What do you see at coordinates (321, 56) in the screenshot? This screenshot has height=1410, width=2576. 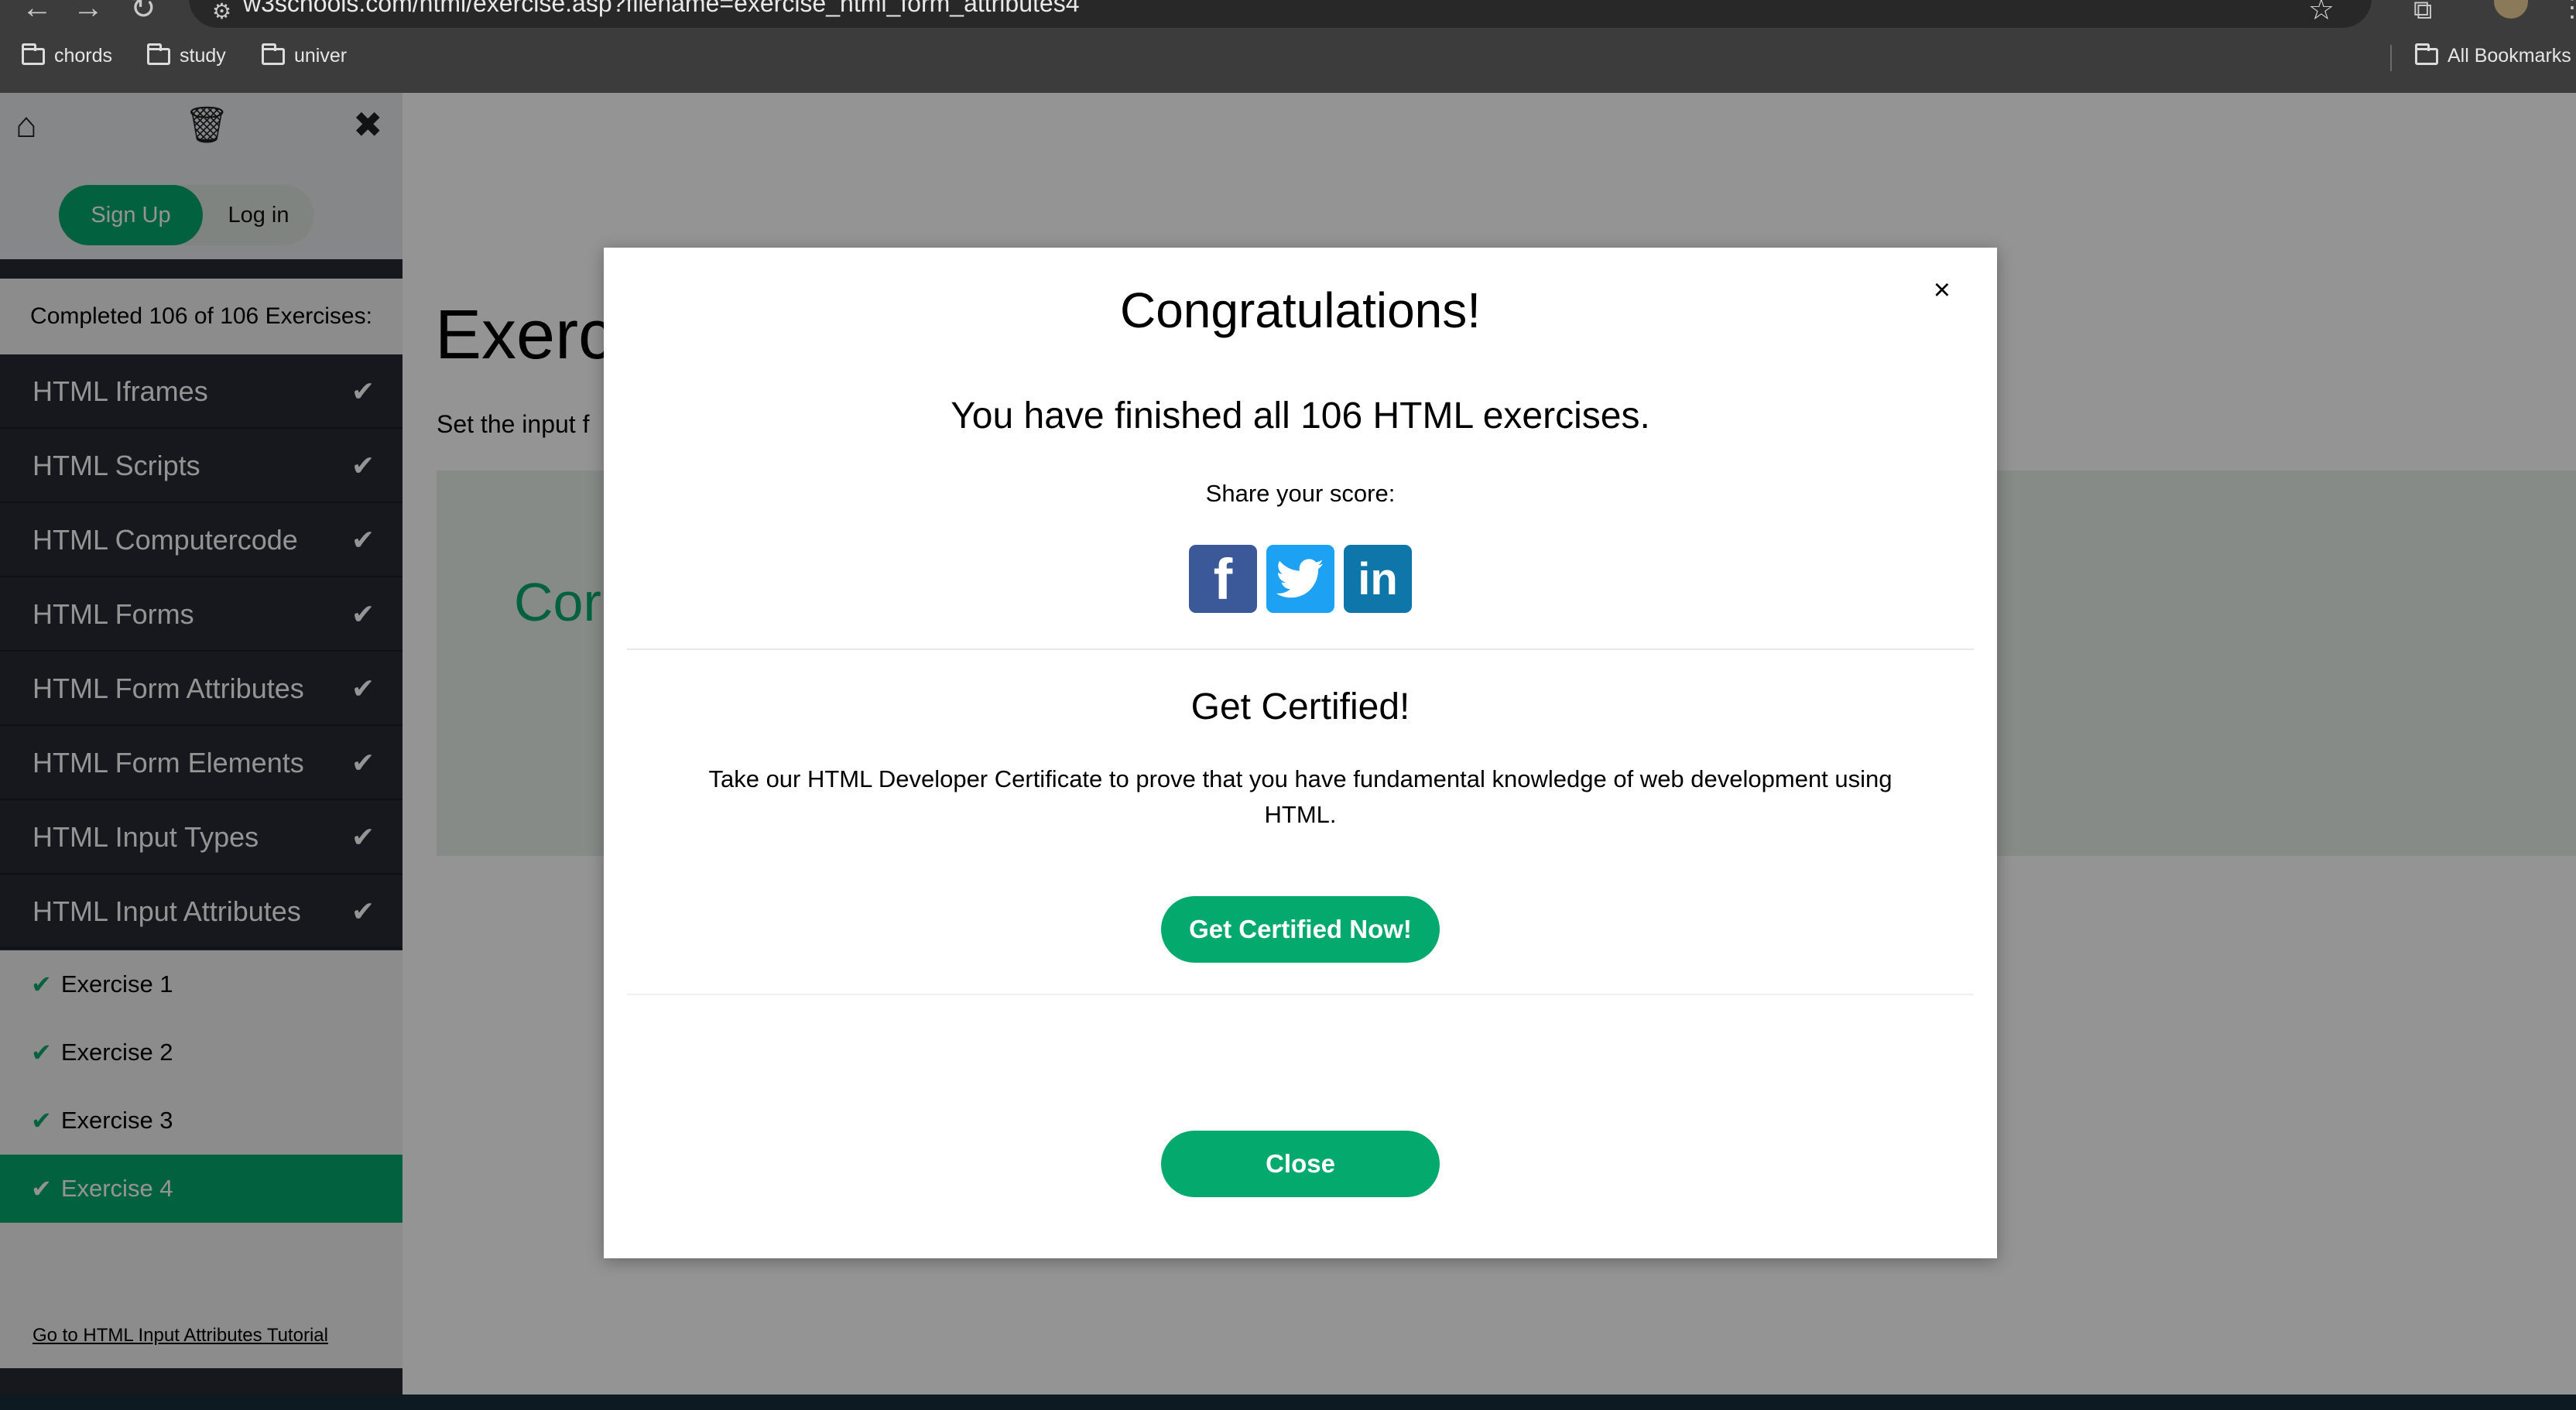 I see `bookmark-label: univer` at bounding box center [321, 56].